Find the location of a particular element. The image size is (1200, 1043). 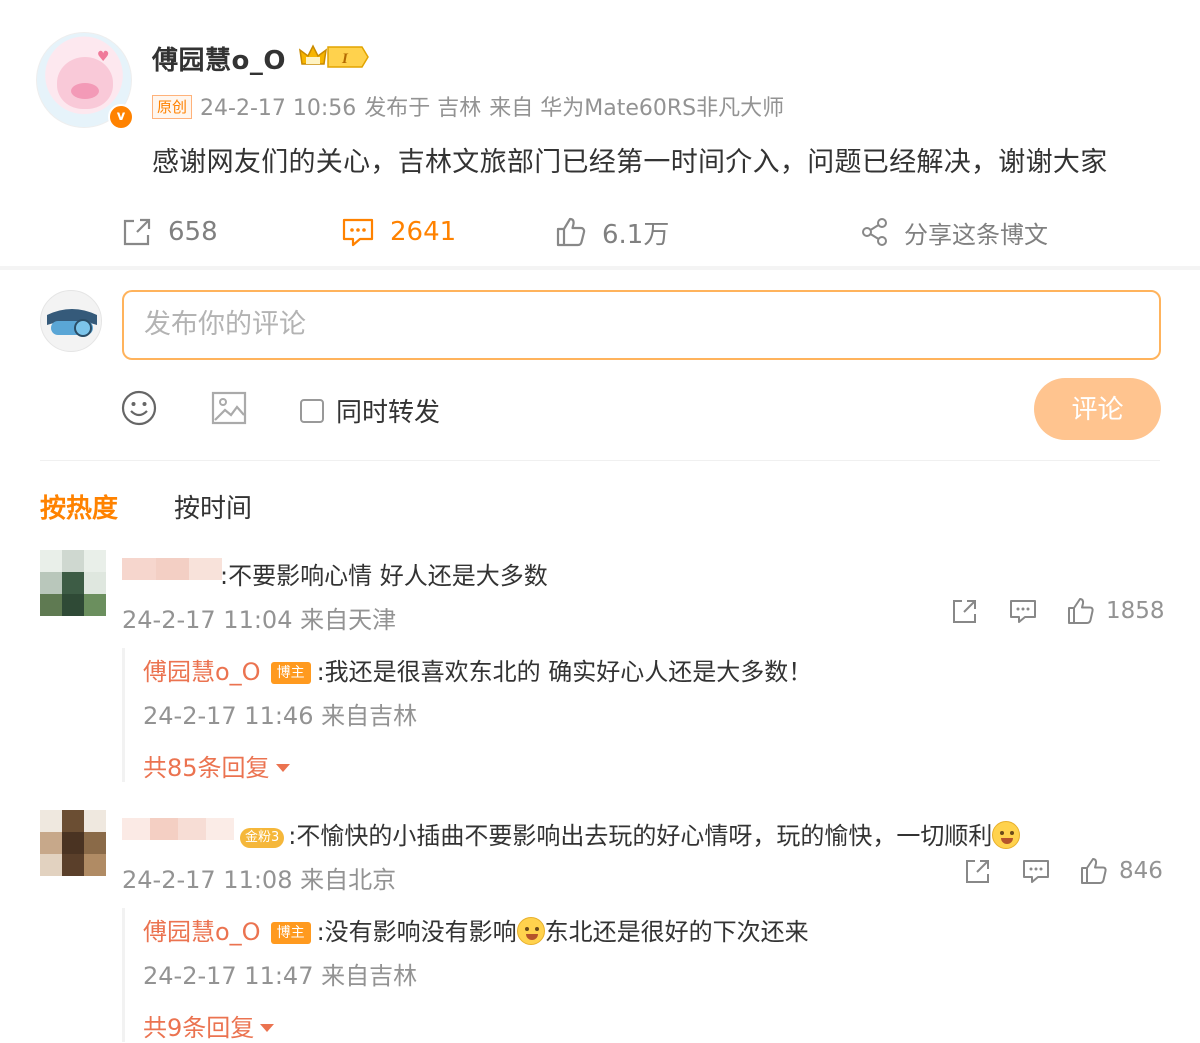

tab-sort-time: 按时间 is located at coordinates (213, 506).